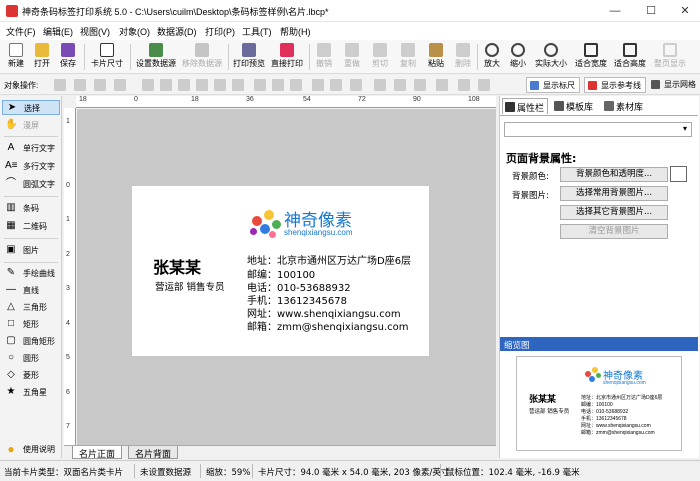  I want to click on actual-size-button: 实际大小, so click(551, 57).